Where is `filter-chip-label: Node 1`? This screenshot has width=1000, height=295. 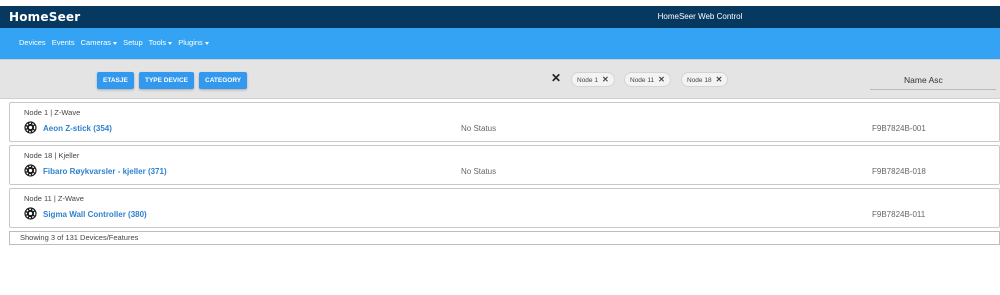
filter-chip-label: Node 1 is located at coordinates (587, 80).